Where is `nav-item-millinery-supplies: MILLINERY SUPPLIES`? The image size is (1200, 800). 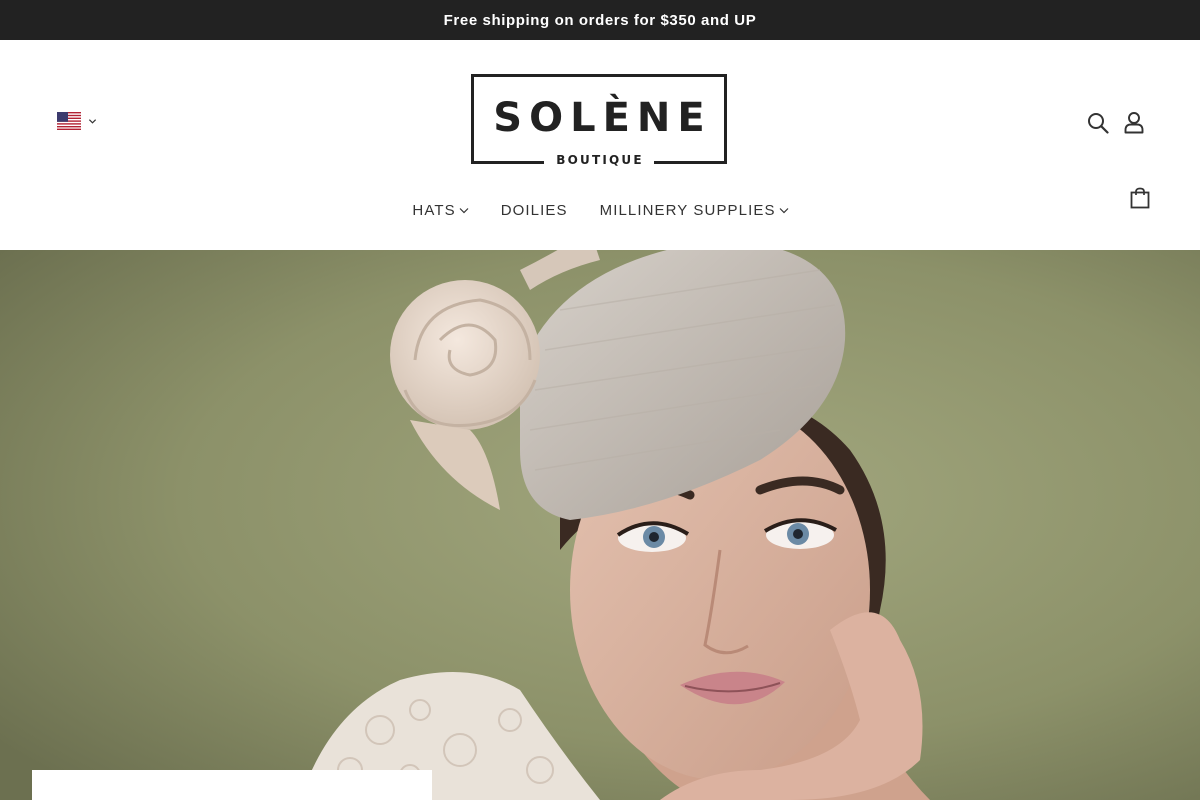
nav-item-millinery-supplies: MILLINERY SUPPLIES is located at coordinates (694, 210).